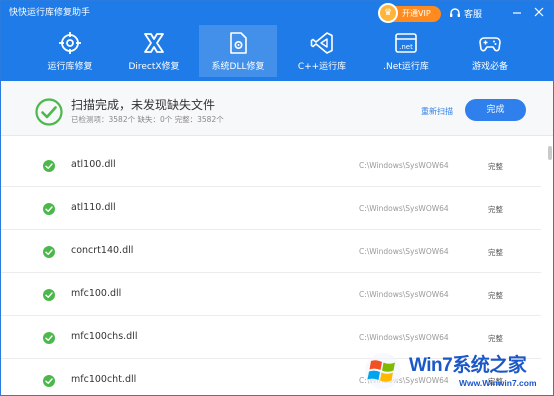 This screenshot has width=554, height=396. Describe the element at coordinates (473, 15) in the screenshot. I see `service-label: 客服` at that location.